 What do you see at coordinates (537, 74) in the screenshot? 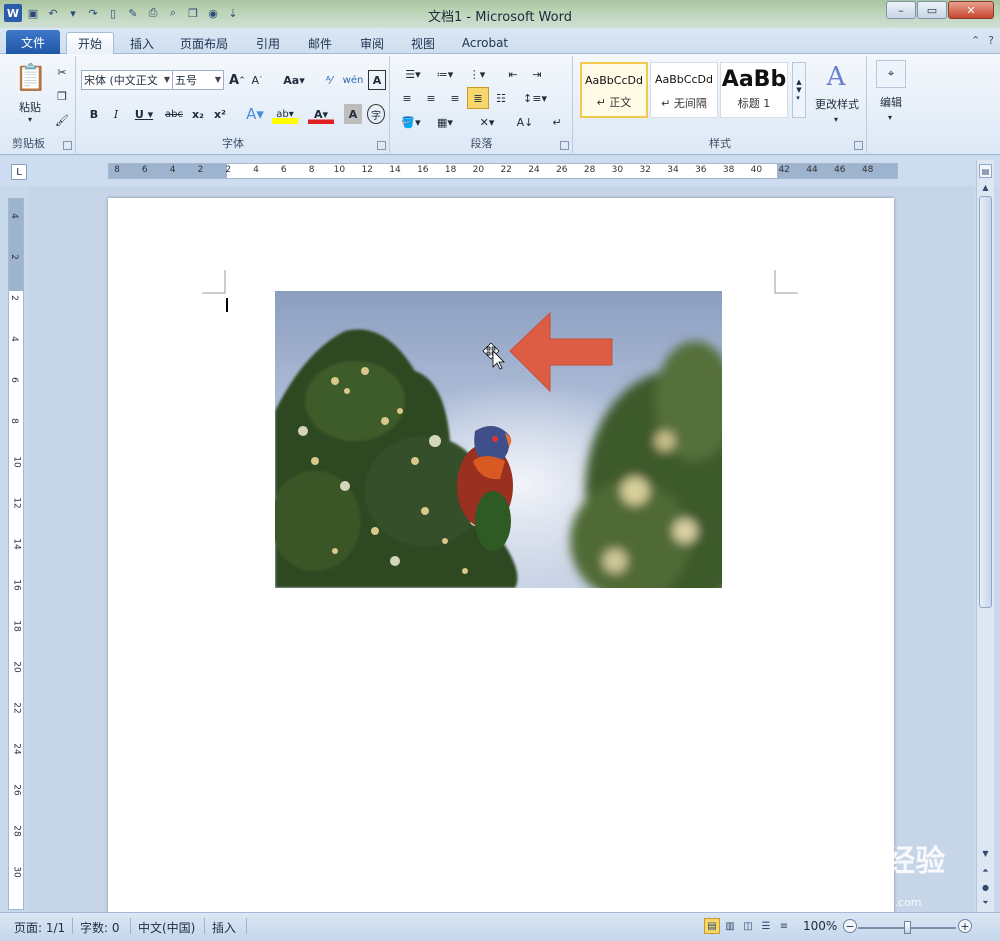
I see `increase-indent-icon: ⇥` at bounding box center [537, 74].